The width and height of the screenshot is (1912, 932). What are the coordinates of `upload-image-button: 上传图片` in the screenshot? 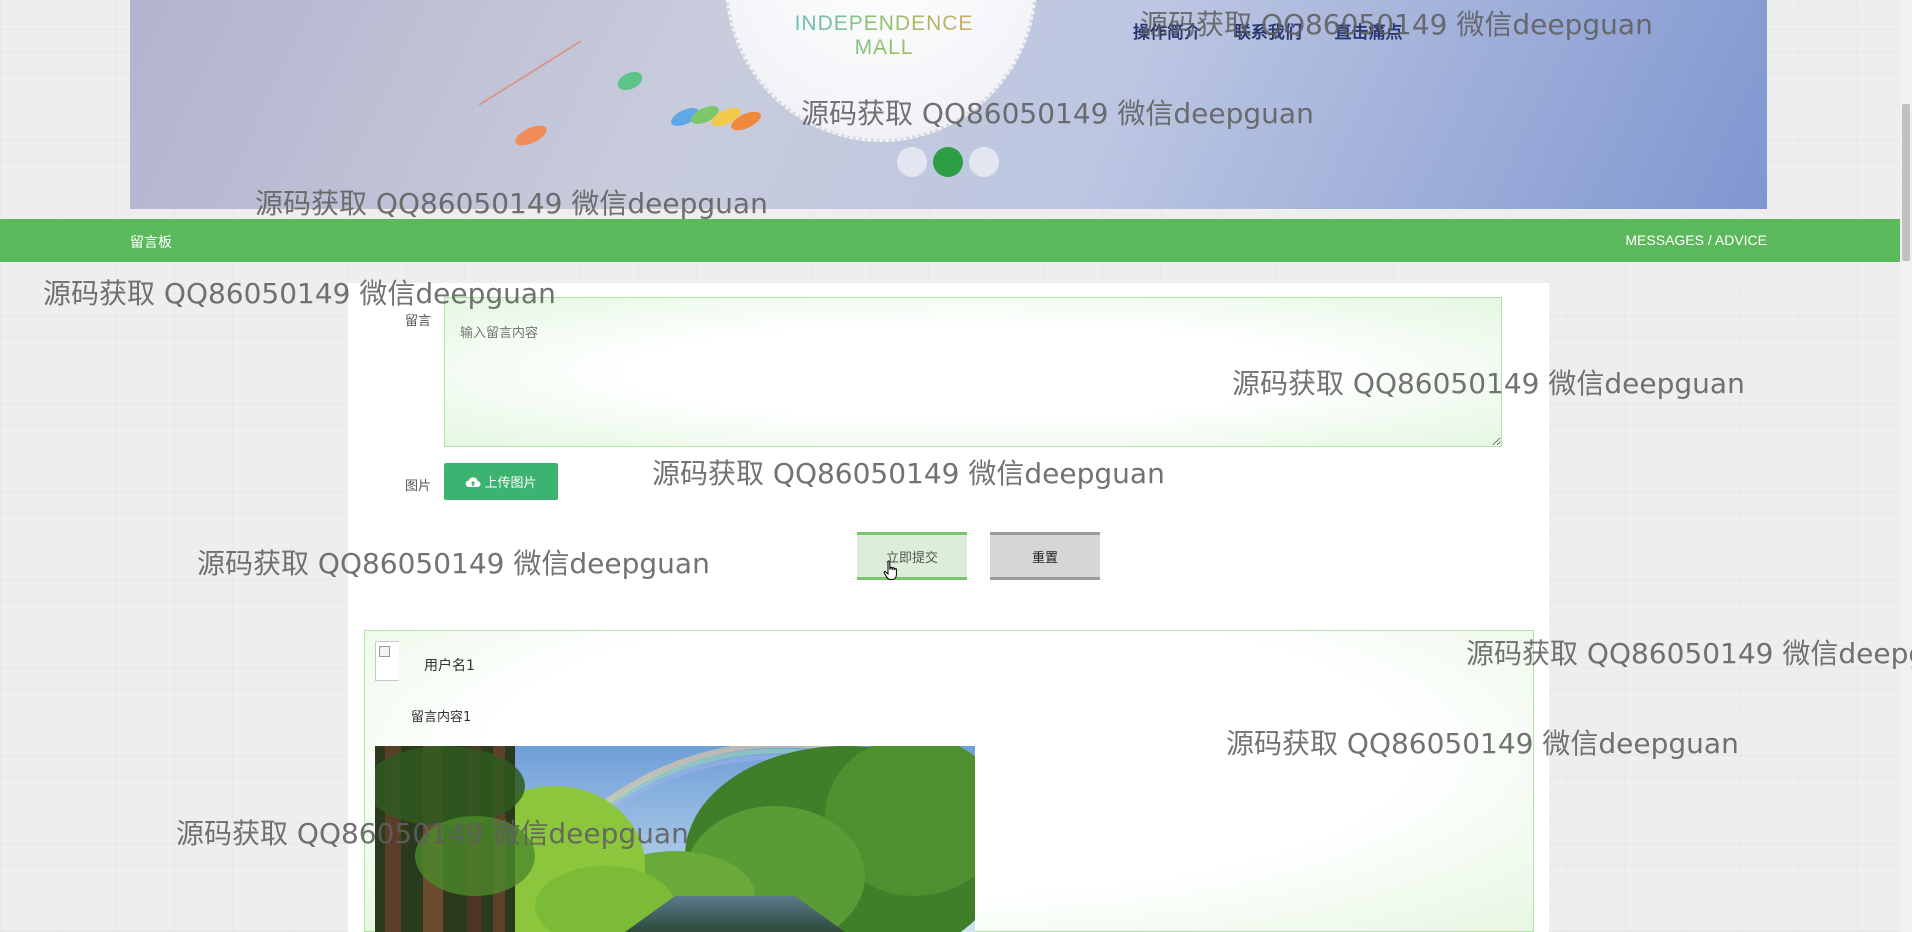 It's located at (501, 481).